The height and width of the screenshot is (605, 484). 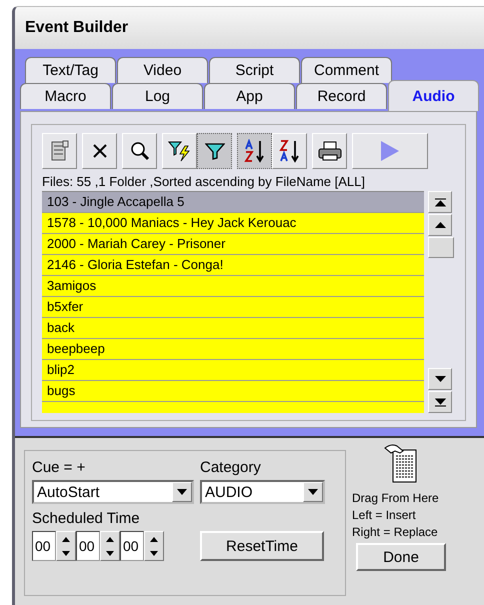 I want to click on close-icon, so click(x=100, y=151).